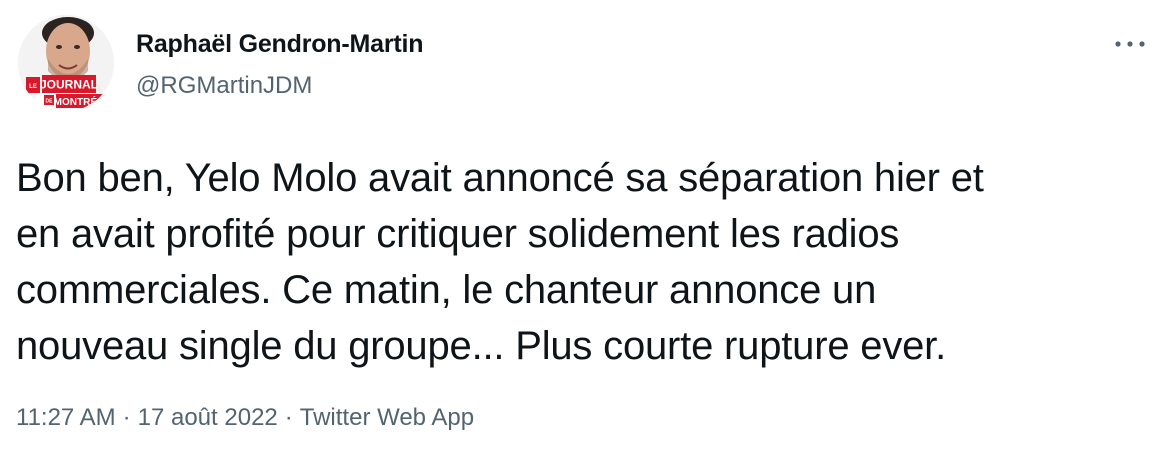 The image size is (1168, 470). What do you see at coordinates (224, 86) in the screenshot?
I see `author-handle: @RGMartinJDM` at bounding box center [224, 86].